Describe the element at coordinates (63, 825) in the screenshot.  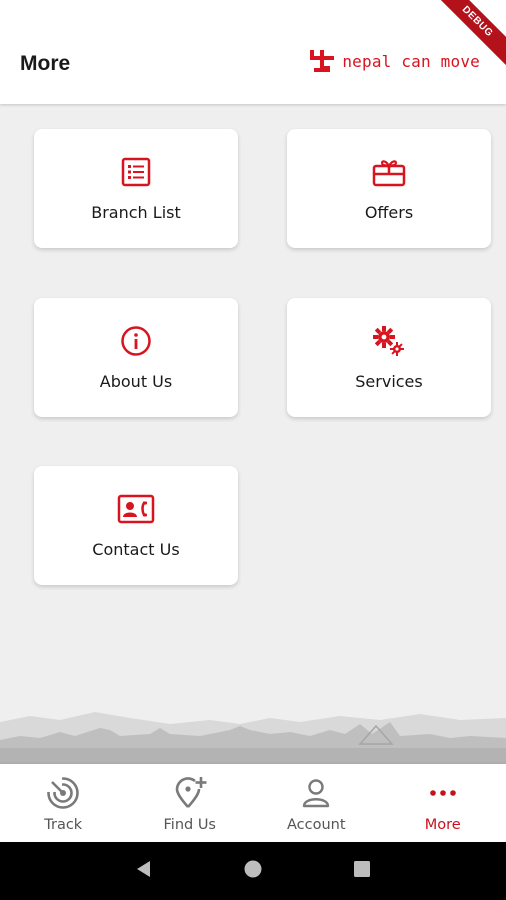
I see `nav-label-track: Track` at that location.